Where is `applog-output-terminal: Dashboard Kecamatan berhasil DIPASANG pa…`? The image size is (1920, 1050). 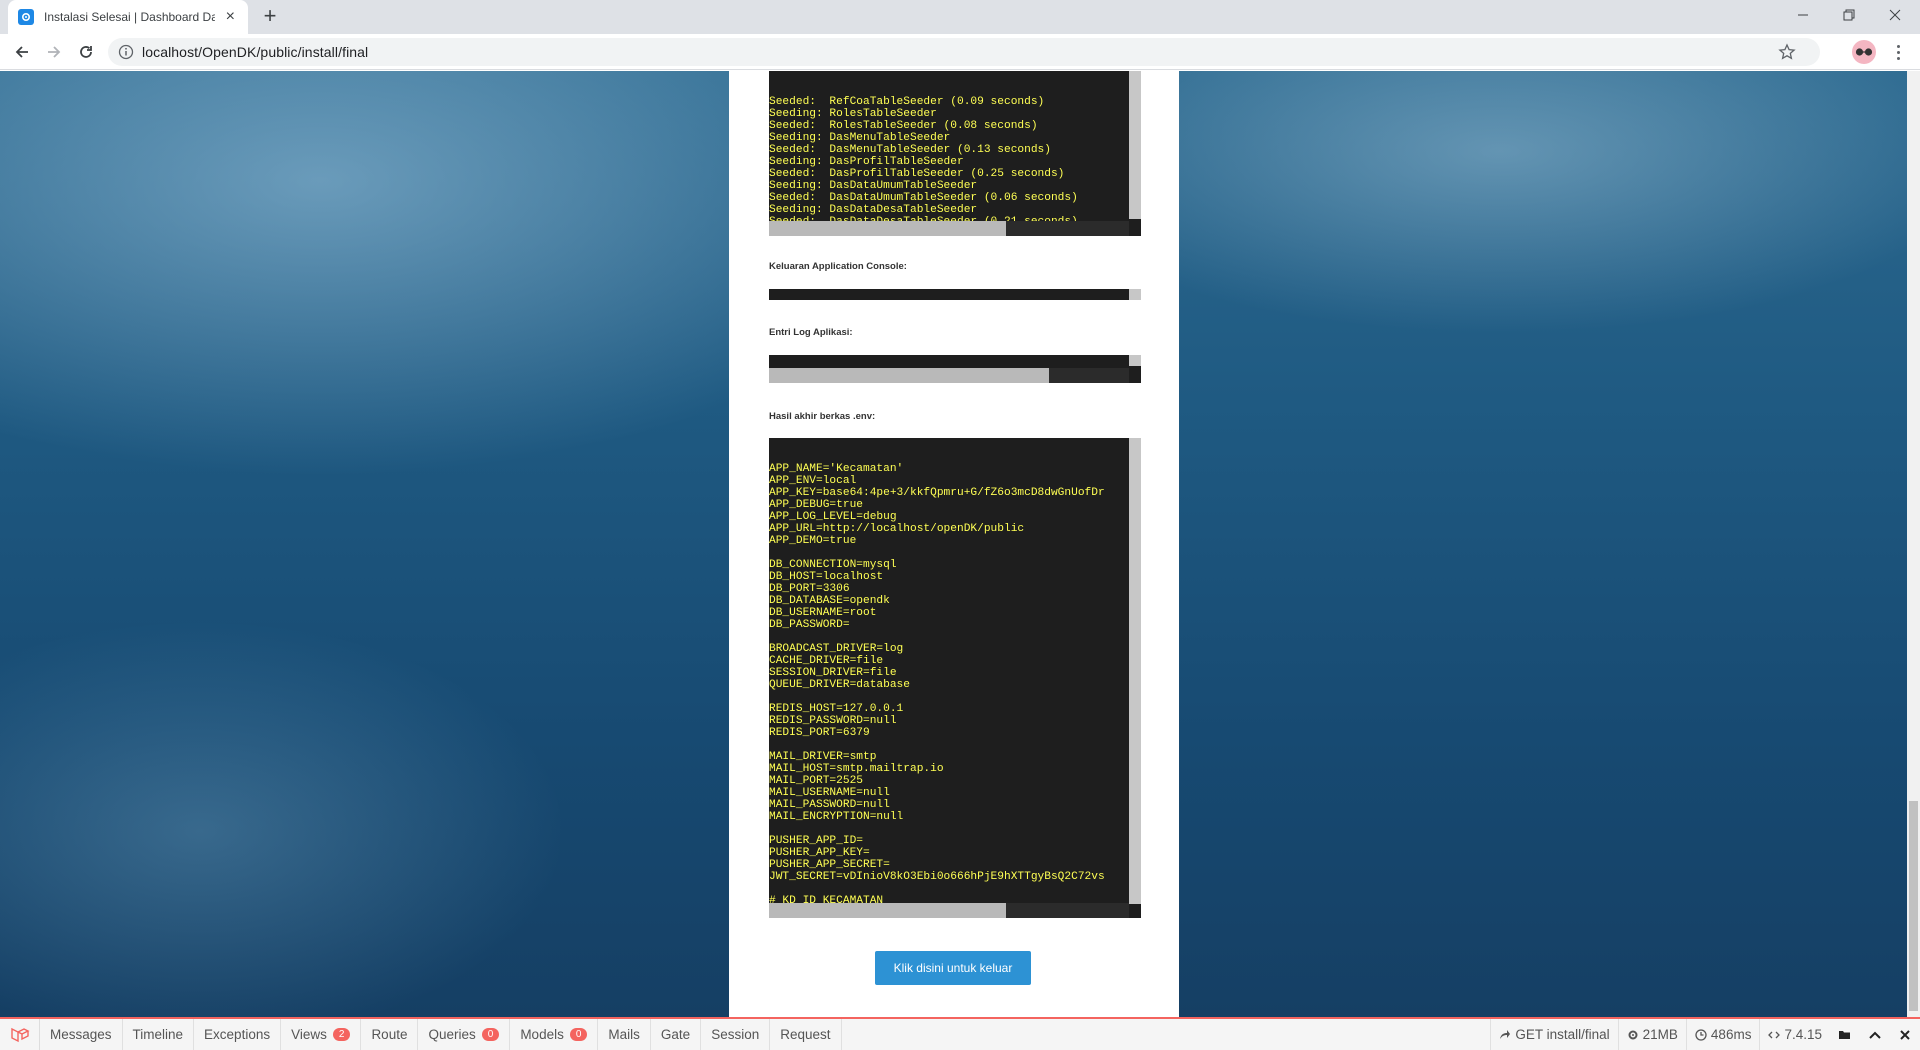 applog-output-terminal: Dashboard Kecamatan berhasil DIPASANG pa… is located at coordinates (955, 369).